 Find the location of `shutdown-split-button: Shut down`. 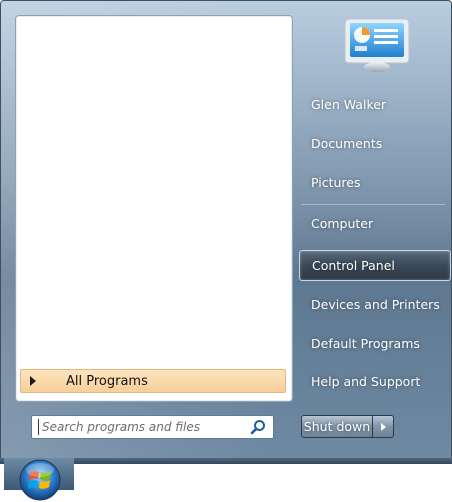

shutdown-split-button: Shut down is located at coordinates (353, 426).